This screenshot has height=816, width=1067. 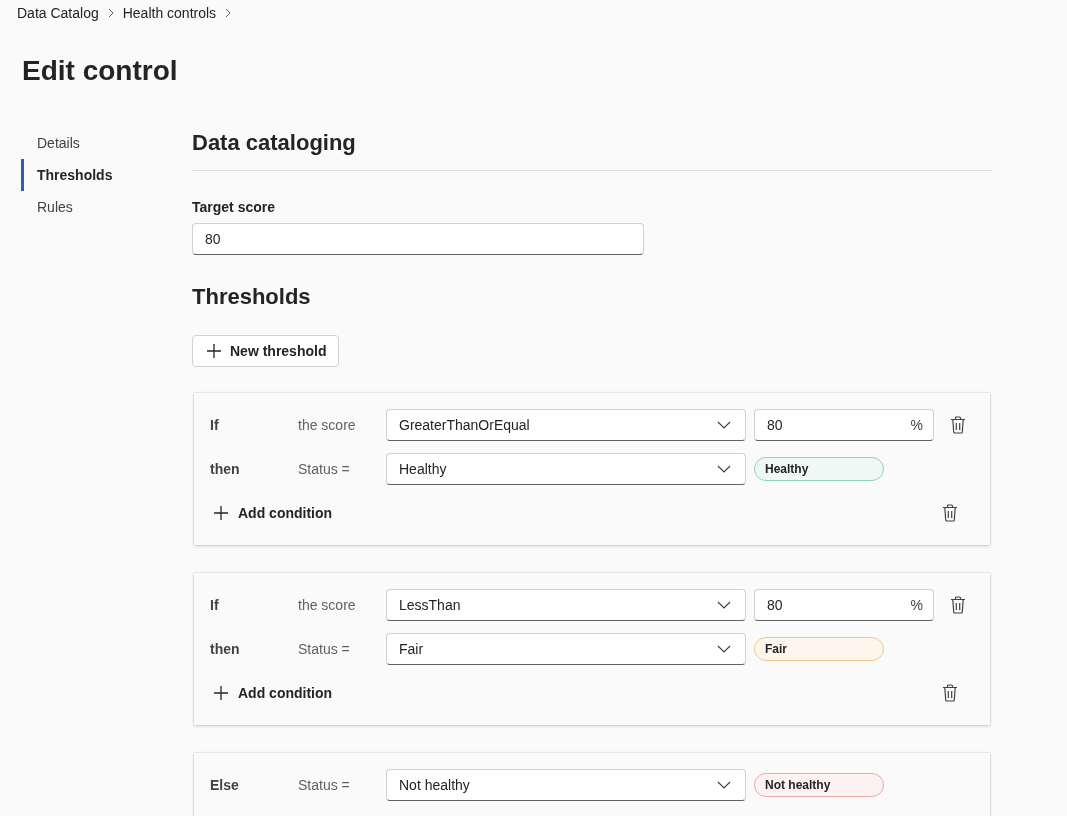 What do you see at coordinates (418, 239) in the screenshot?
I see `target-score-field: 80` at bounding box center [418, 239].